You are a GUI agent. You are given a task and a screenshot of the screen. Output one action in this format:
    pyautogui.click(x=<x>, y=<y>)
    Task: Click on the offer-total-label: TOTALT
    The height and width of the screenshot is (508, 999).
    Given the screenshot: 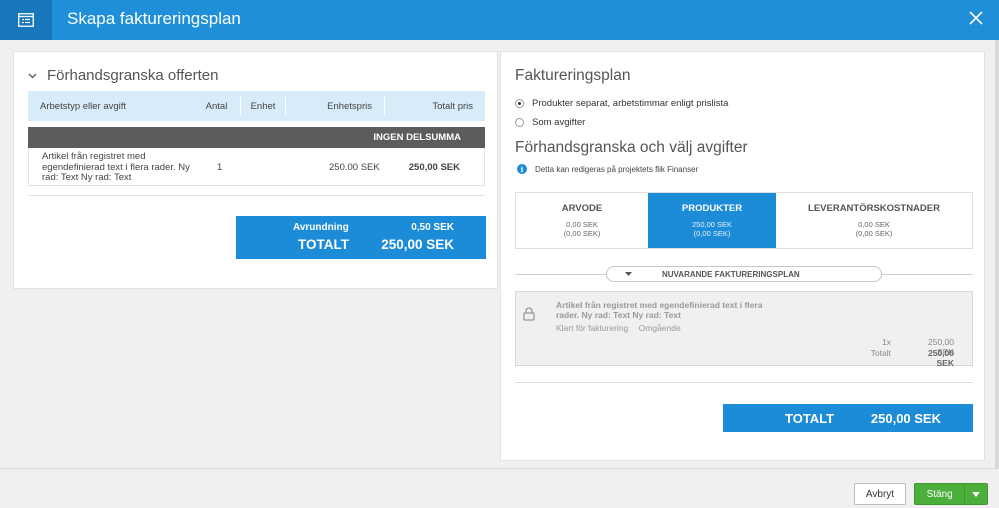 What is the action you would take?
    pyautogui.click(x=323, y=244)
    